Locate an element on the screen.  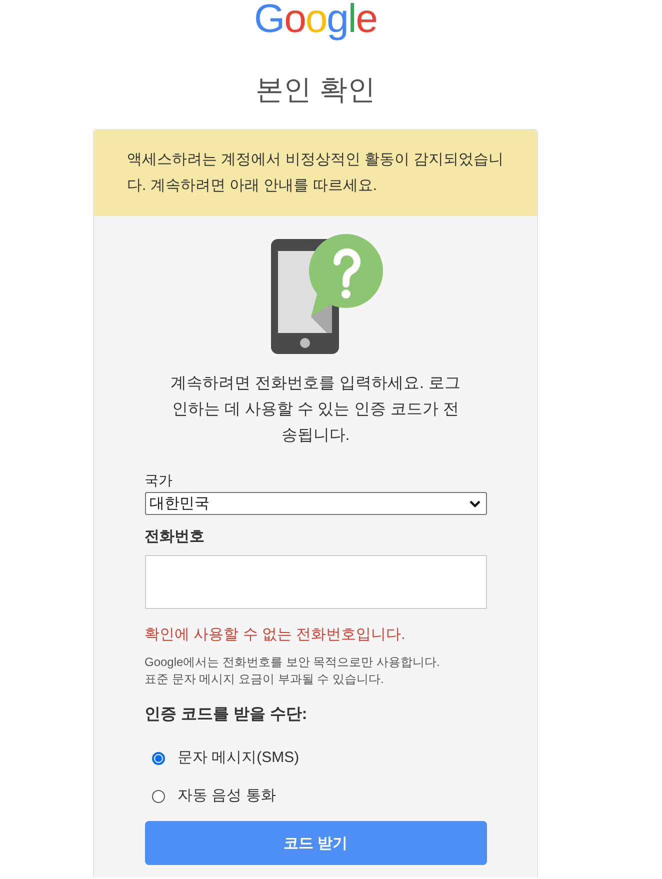
note-text: 표준 문자 메시지 요금이 부과될 수 있습니다. is located at coordinates (264, 679).